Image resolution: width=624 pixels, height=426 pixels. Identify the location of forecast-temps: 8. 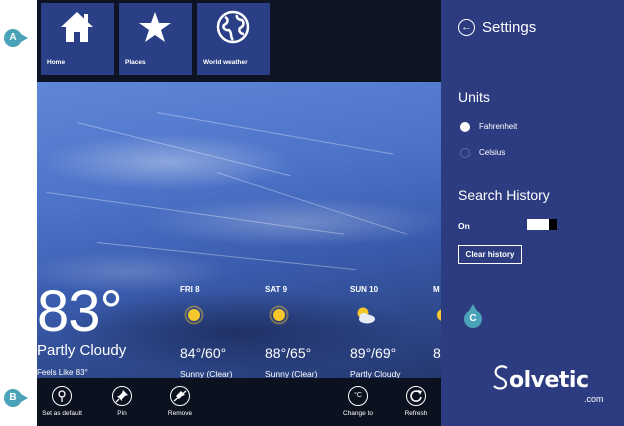
(437, 353).